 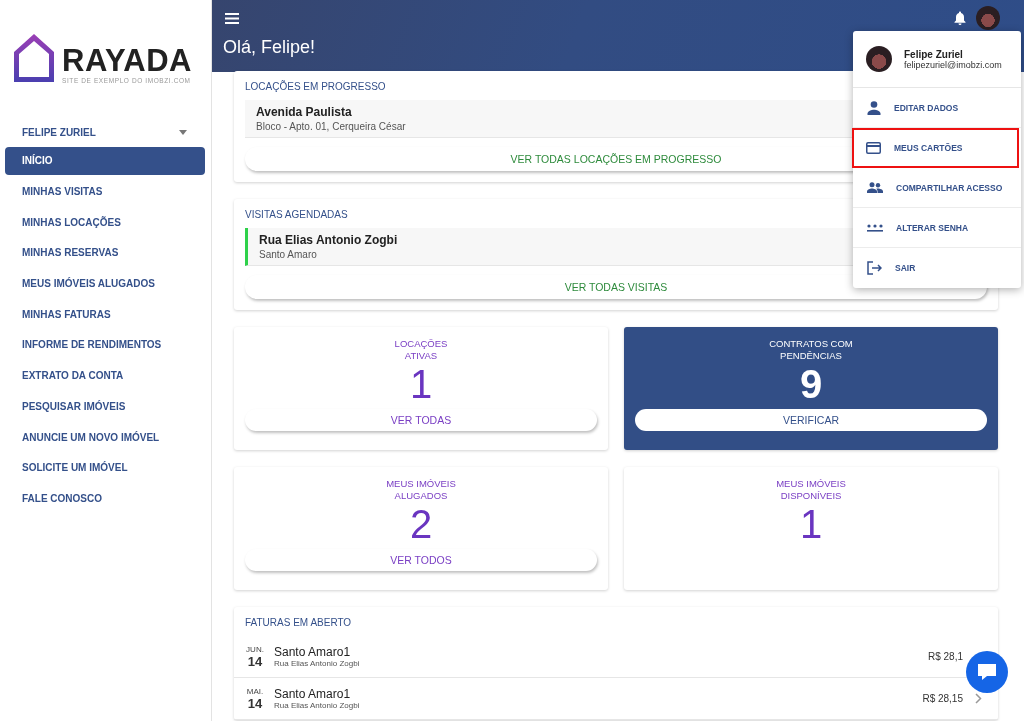 I want to click on nav-item: INÍCIO, so click(x=105, y=161).